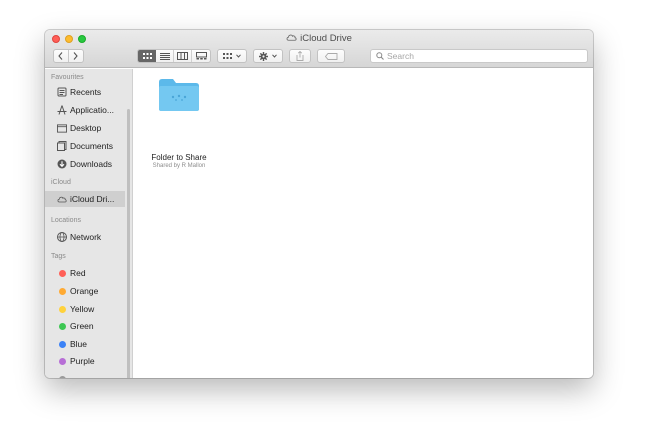  What do you see at coordinates (82, 309) in the screenshot?
I see `sidebar-item-label: Yellow` at bounding box center [82, 309].